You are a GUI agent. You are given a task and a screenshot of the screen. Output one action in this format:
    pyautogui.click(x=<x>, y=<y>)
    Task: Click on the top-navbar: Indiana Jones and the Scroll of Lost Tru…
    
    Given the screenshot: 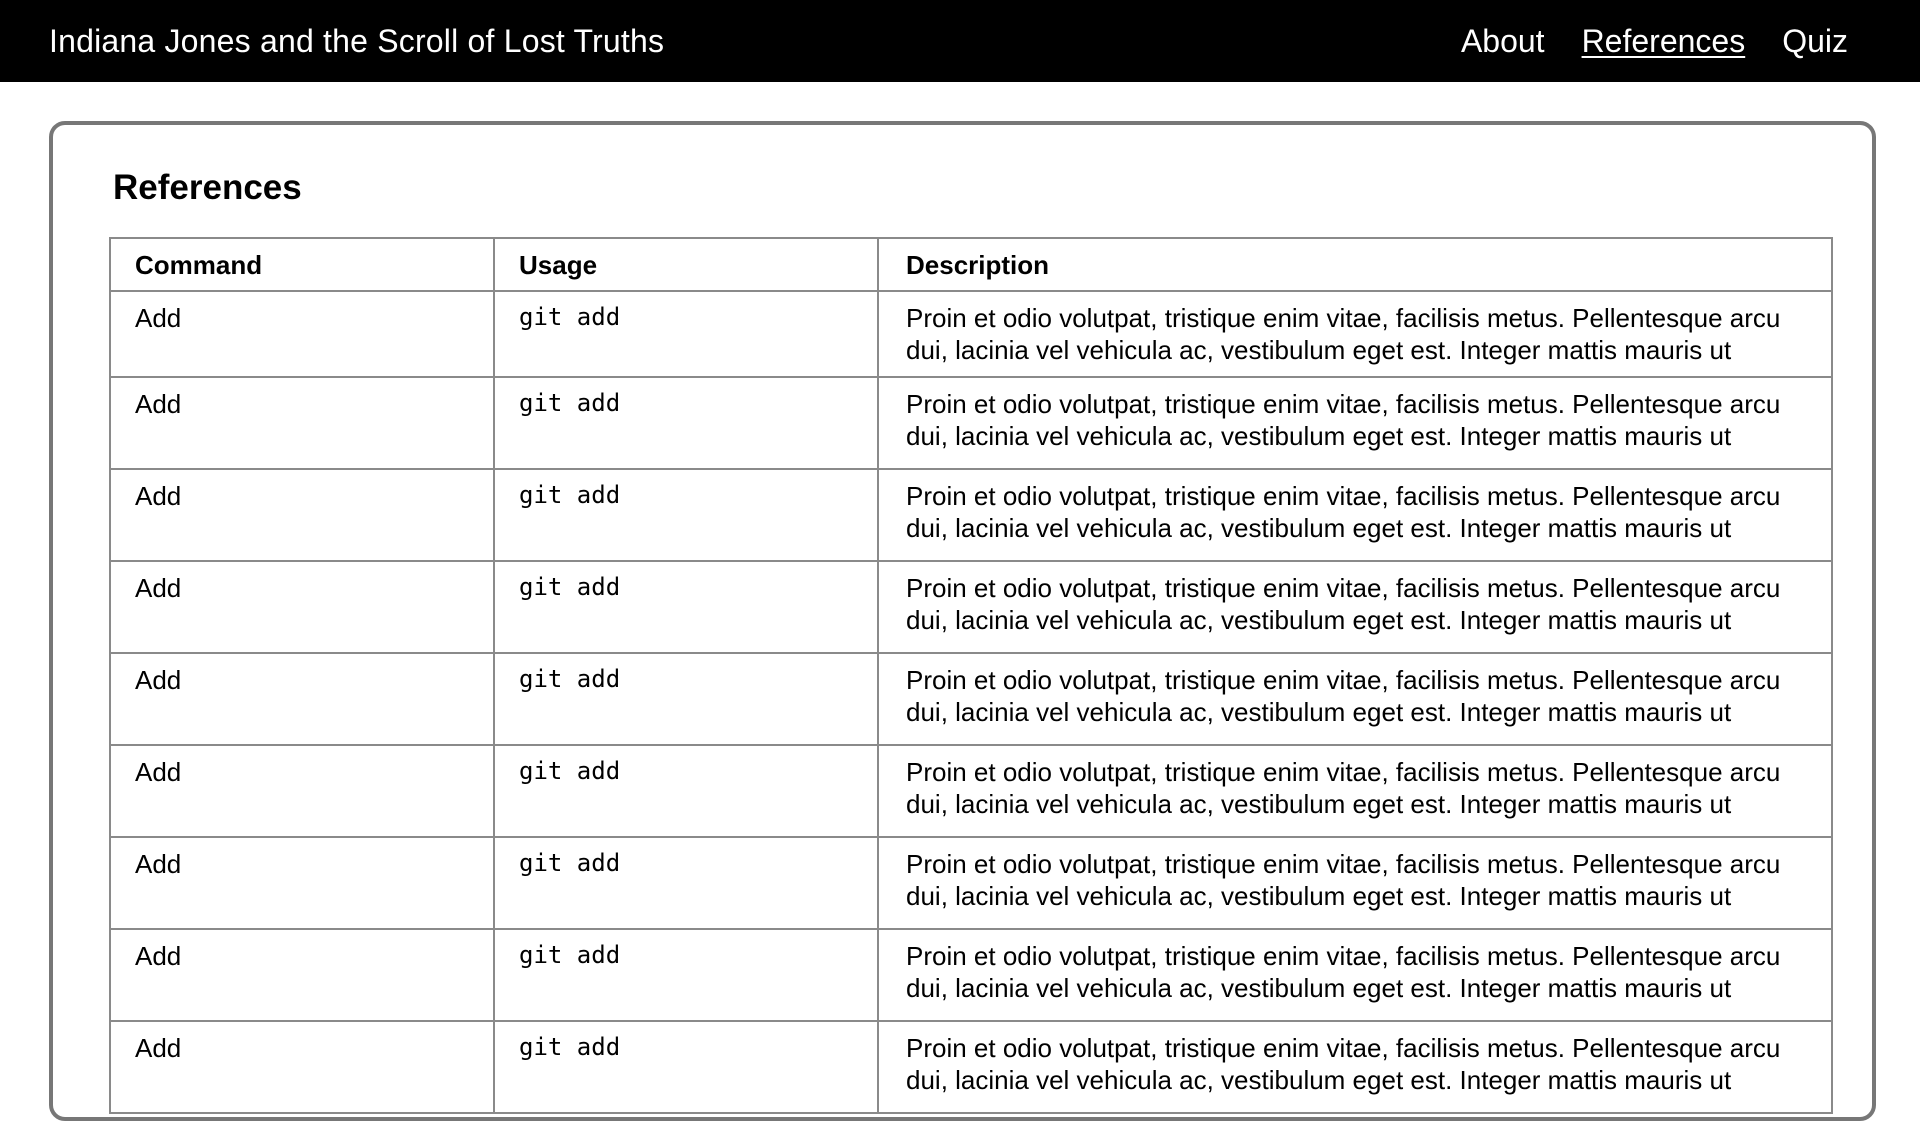 What is the action you would take?
    pyautogui.click(x=960, y=41)
    